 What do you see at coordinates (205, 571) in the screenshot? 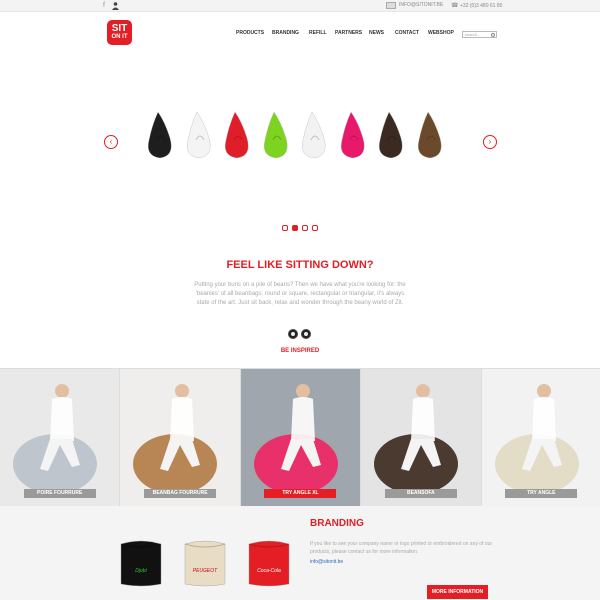
I see `svg-text: PEUGEOT` at bounding box center [205, 571].